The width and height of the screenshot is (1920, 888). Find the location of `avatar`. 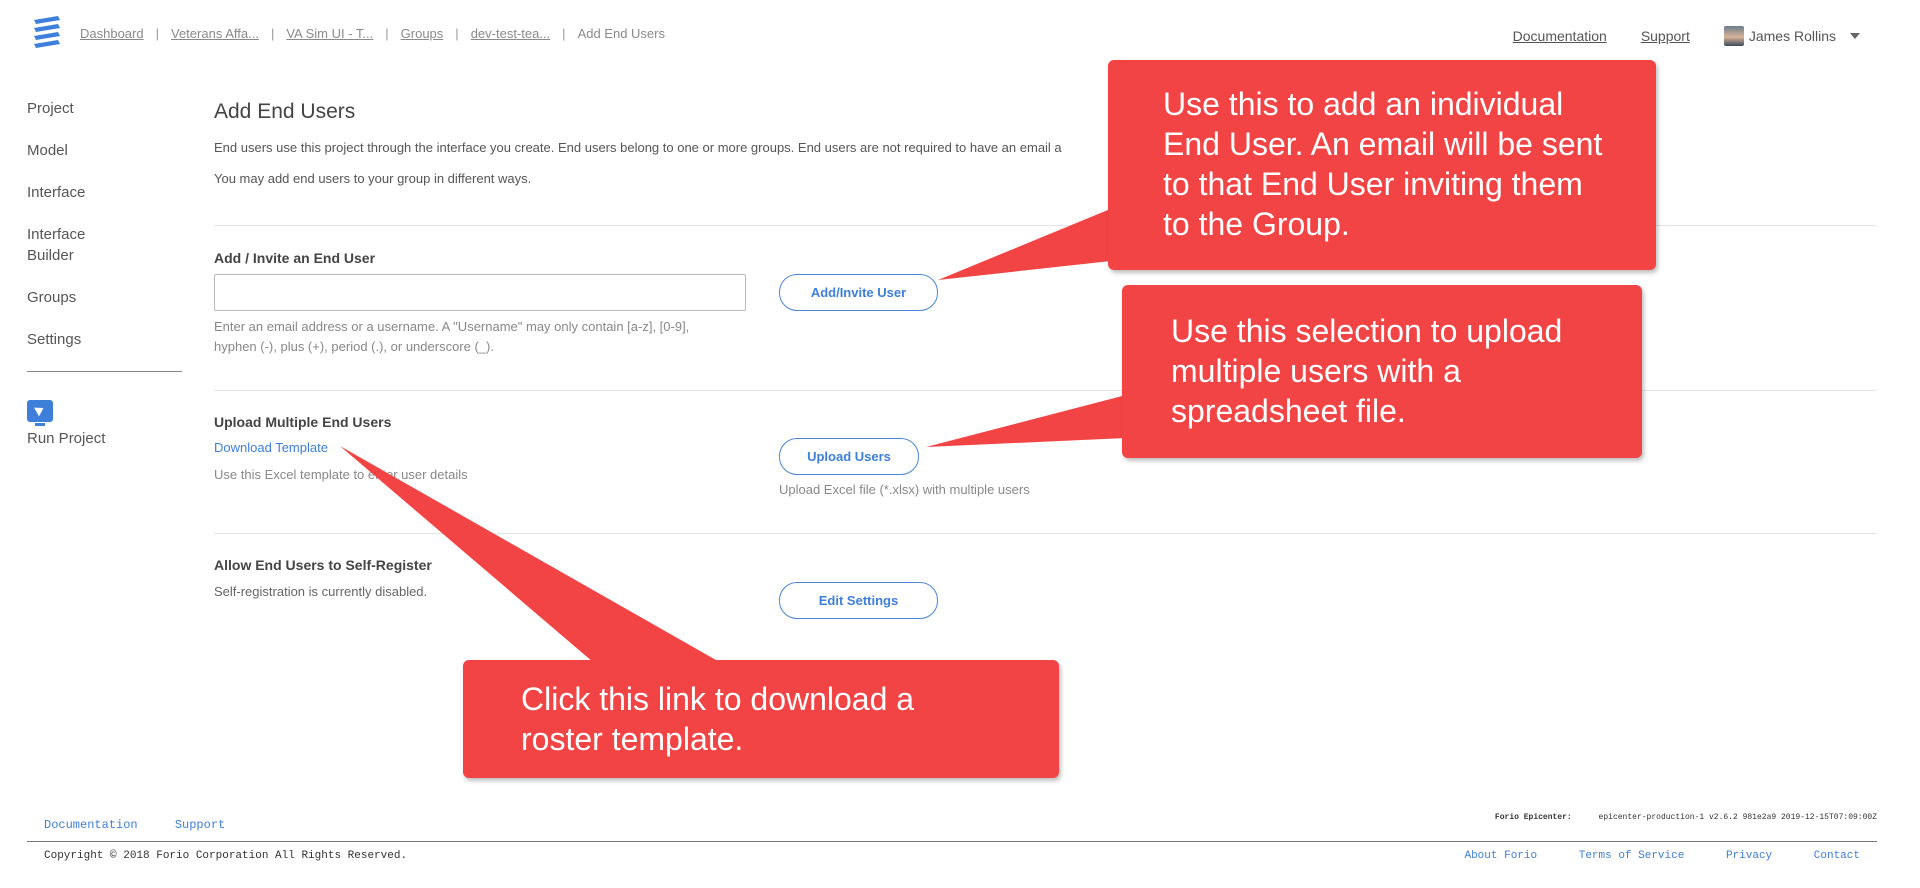

avatar is located at coordinates (1733, 36).